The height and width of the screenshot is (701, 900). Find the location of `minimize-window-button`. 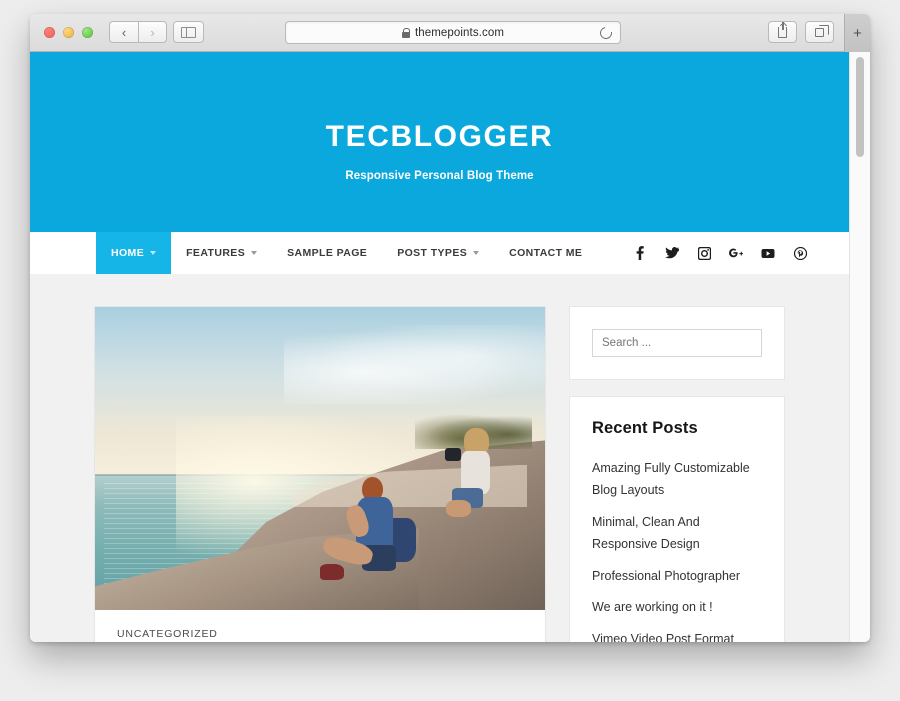

minimize-window-button is located at coordinates (68, 32).